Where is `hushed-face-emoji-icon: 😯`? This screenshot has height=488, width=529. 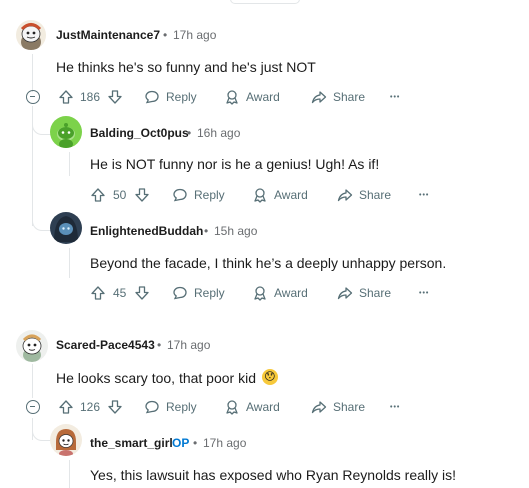
hushed-face-emoji-icon: 😯 is located at coordinates (269, 377).